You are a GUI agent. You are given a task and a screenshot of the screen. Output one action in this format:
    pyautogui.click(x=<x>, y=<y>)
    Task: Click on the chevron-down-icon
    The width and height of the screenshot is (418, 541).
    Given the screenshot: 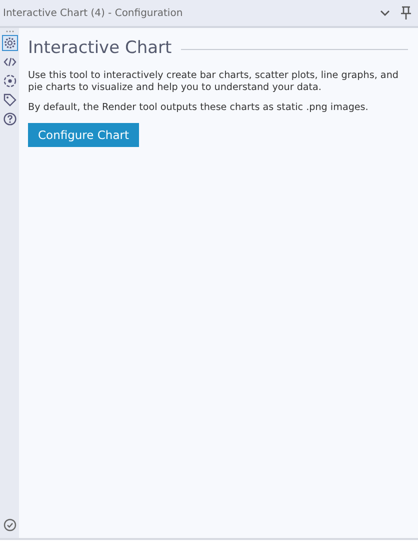 What is the action you would take?
    pyautogui.click(x=385, y=13)
    